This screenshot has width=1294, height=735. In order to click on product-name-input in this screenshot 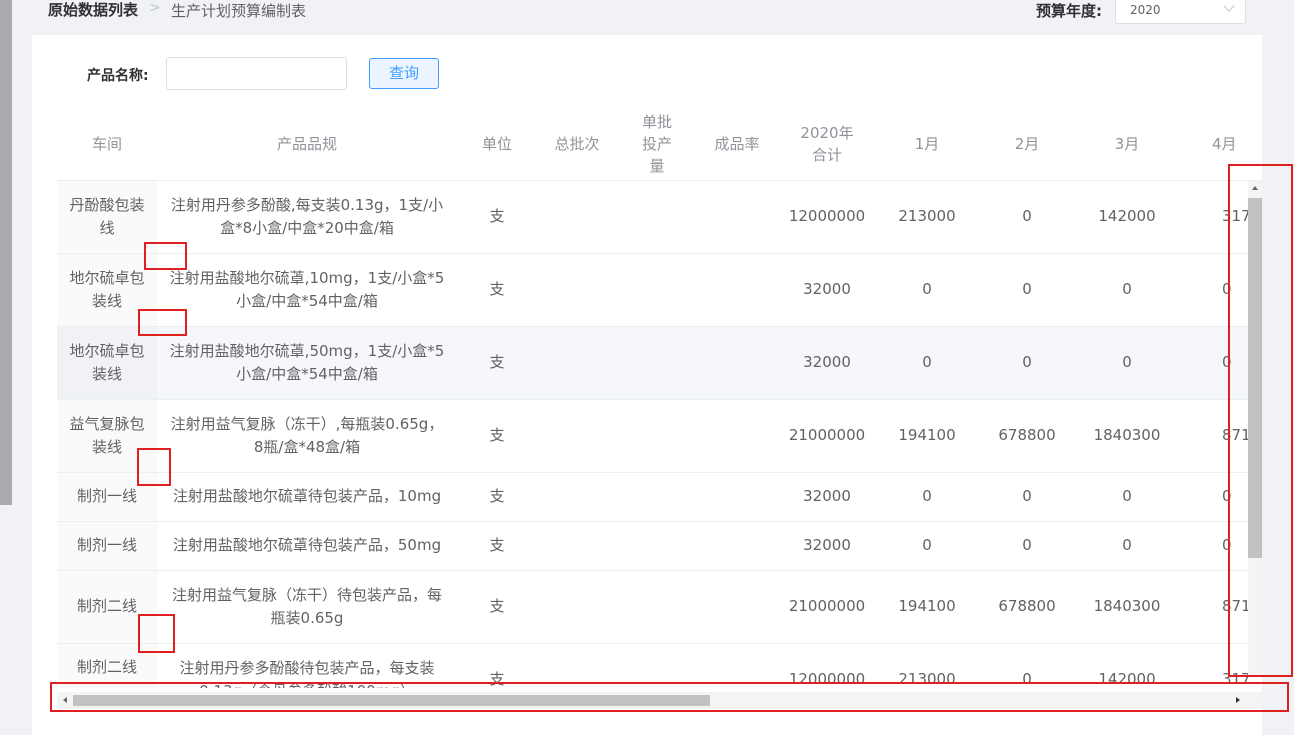, I will do `click(256, 73)`.